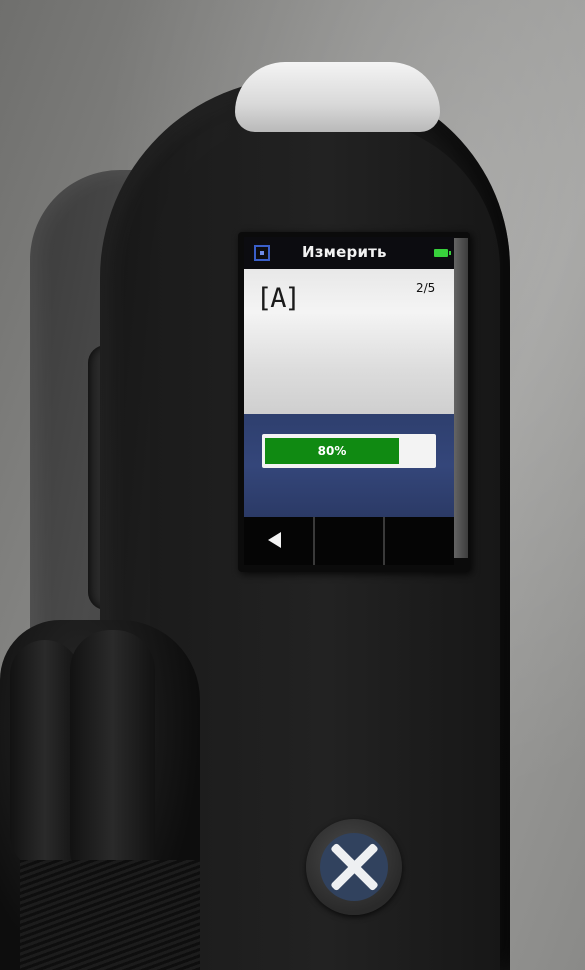 The height and width of the screenshot is (970, 585). What do you see at coordinates (344, 252) in the screenshot?
I see `screen-title: Измерить` at bounding box center [344, 252].